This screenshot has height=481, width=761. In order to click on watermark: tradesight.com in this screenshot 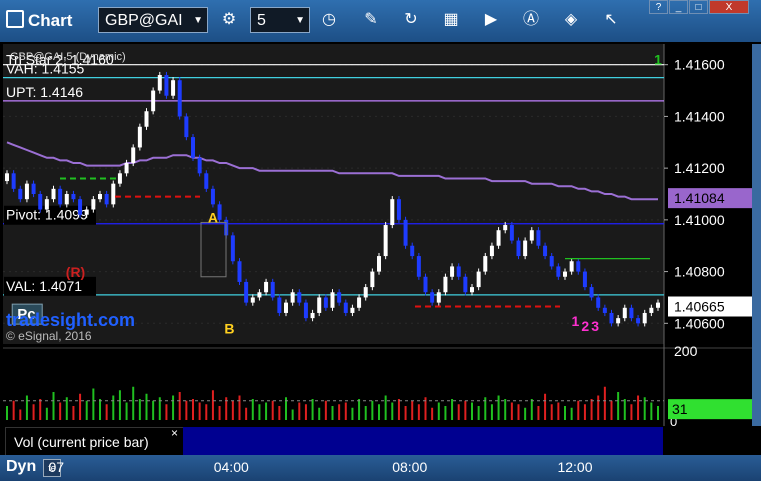, I will do `click(70, 320)`.